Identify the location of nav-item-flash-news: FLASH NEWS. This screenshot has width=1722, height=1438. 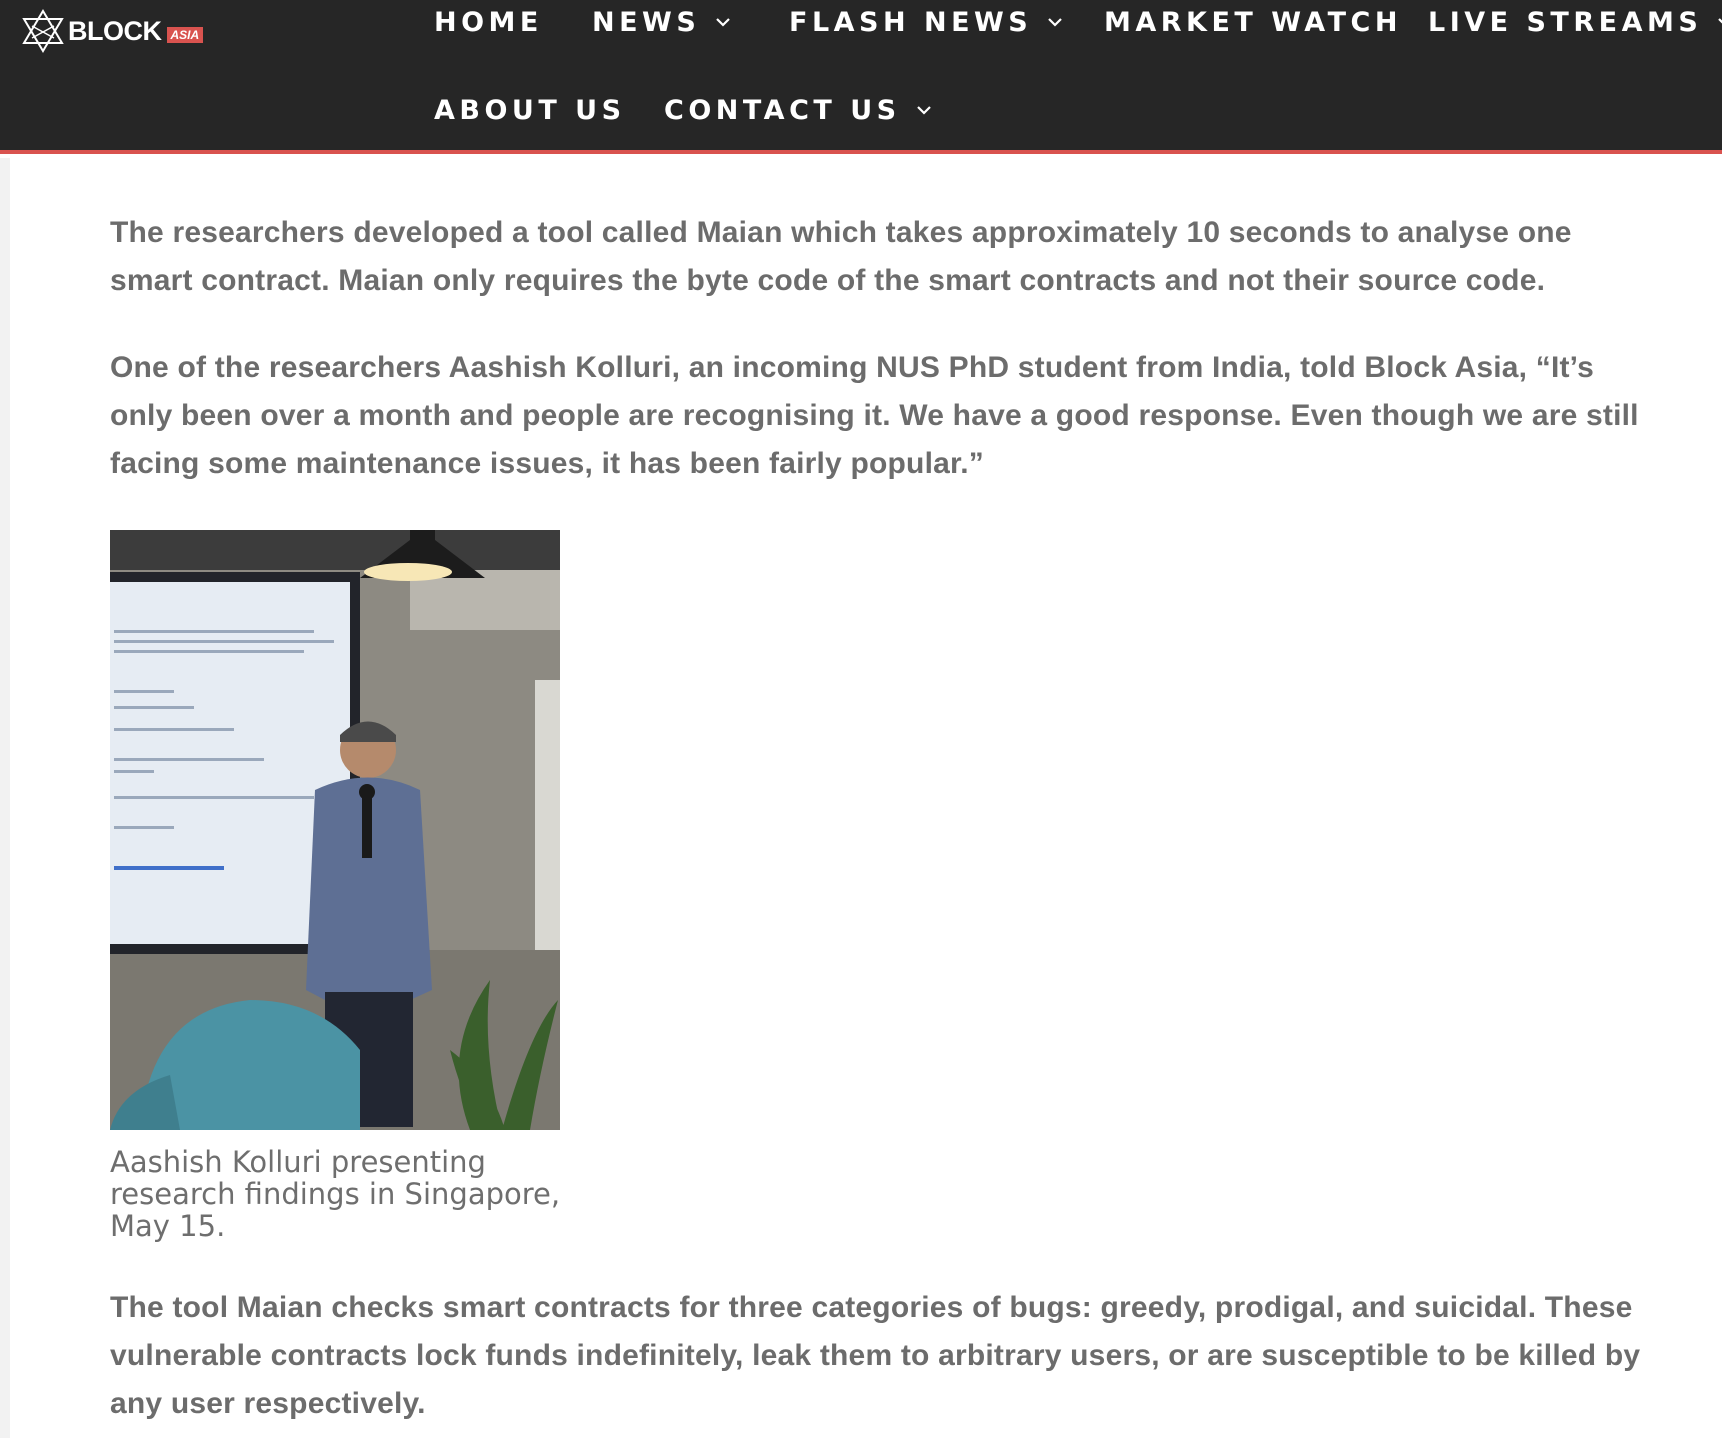
(926, 22).